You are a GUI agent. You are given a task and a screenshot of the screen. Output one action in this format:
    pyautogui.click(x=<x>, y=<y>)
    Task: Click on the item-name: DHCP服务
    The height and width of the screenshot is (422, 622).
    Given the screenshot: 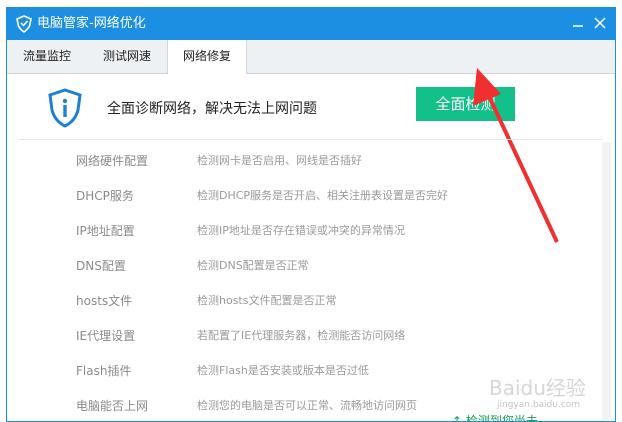 What is the action you would take?
    pyautogui.click(x=105, y=196)
    